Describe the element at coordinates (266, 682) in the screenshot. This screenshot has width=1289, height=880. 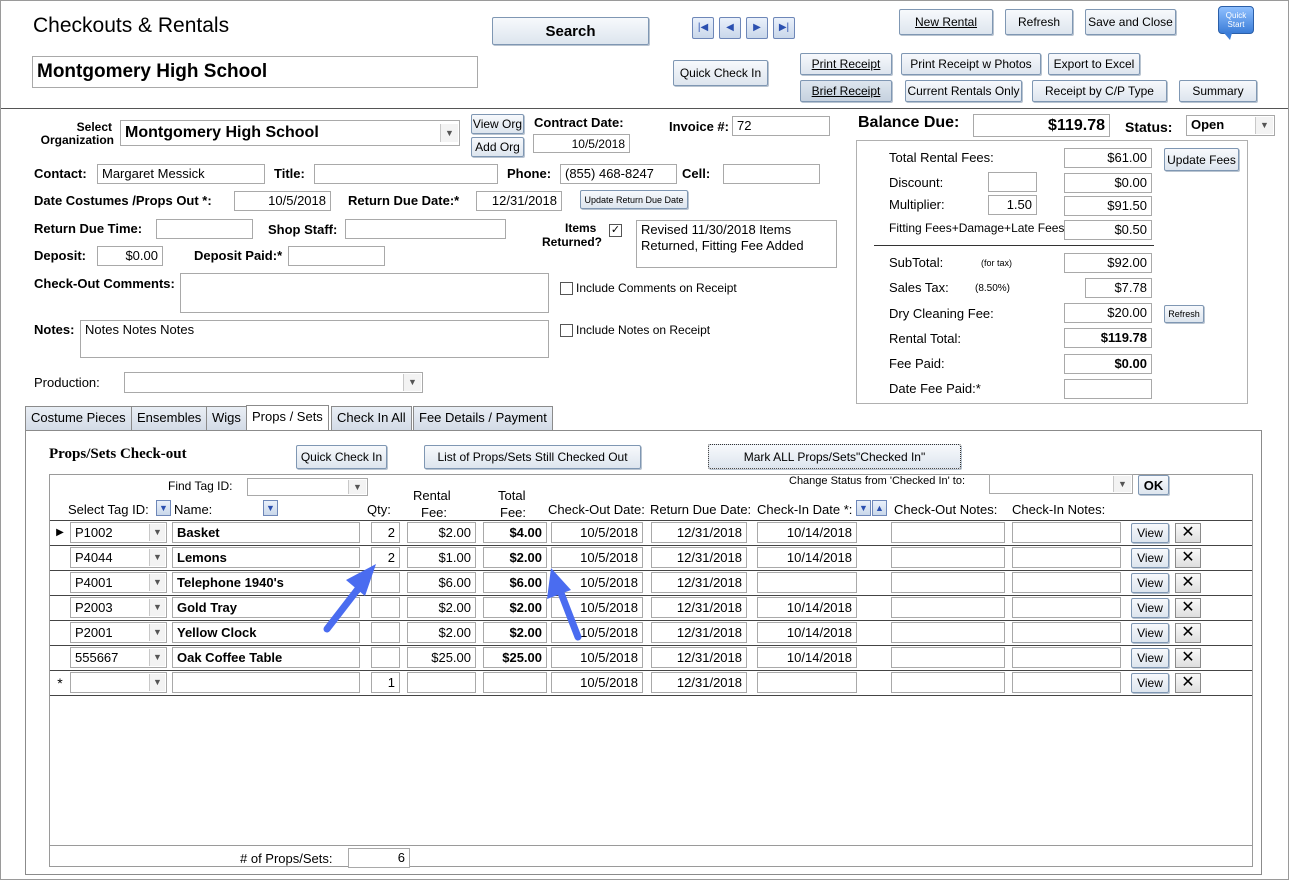
I see `cell-name` at that location.